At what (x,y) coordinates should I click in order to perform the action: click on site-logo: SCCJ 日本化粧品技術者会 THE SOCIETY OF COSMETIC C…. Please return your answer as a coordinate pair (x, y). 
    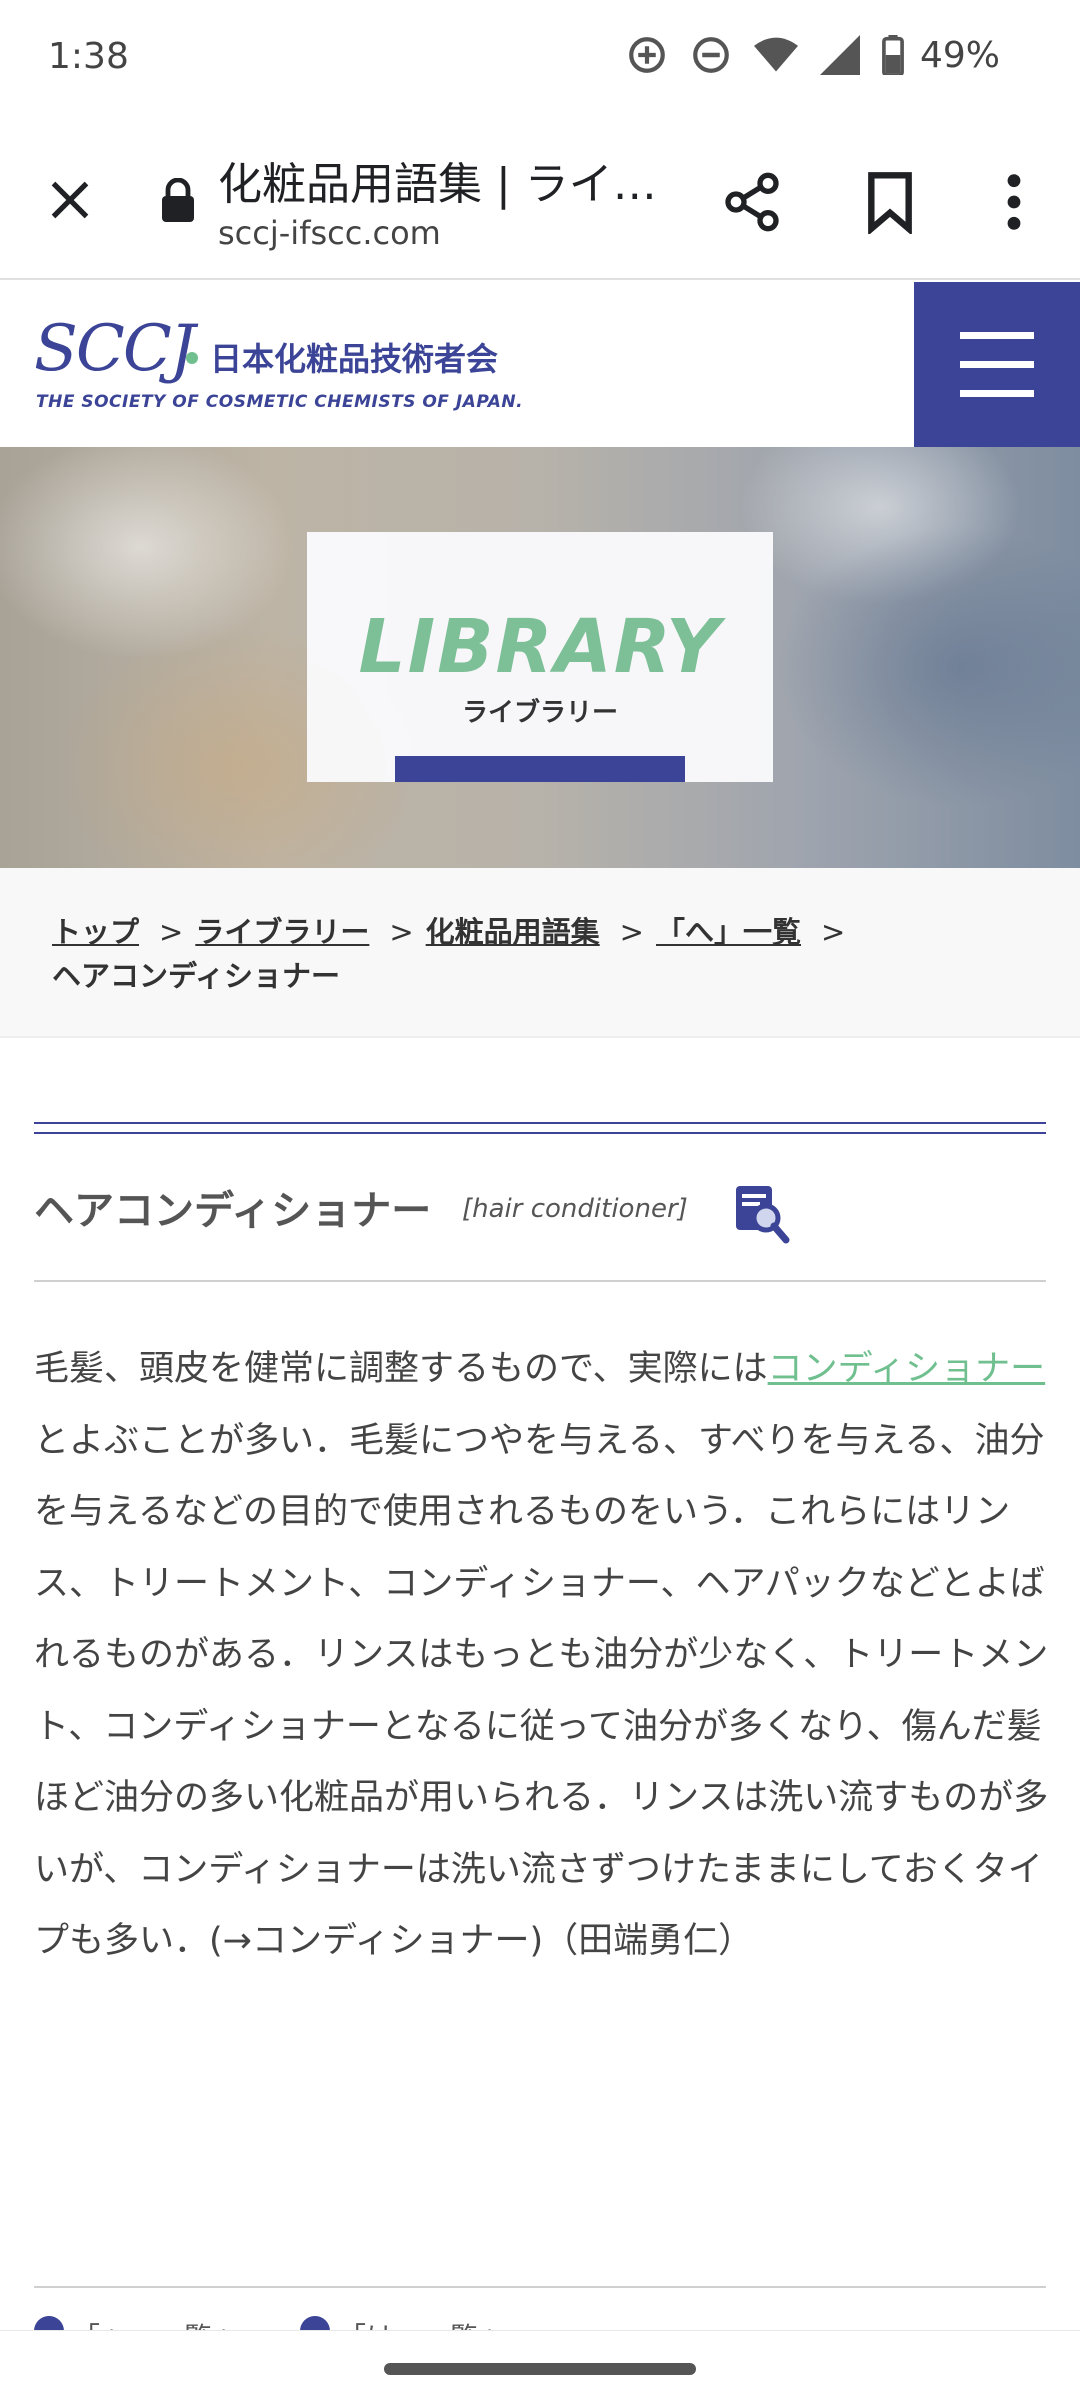
    Looking at the image, I should click on (284, 367).